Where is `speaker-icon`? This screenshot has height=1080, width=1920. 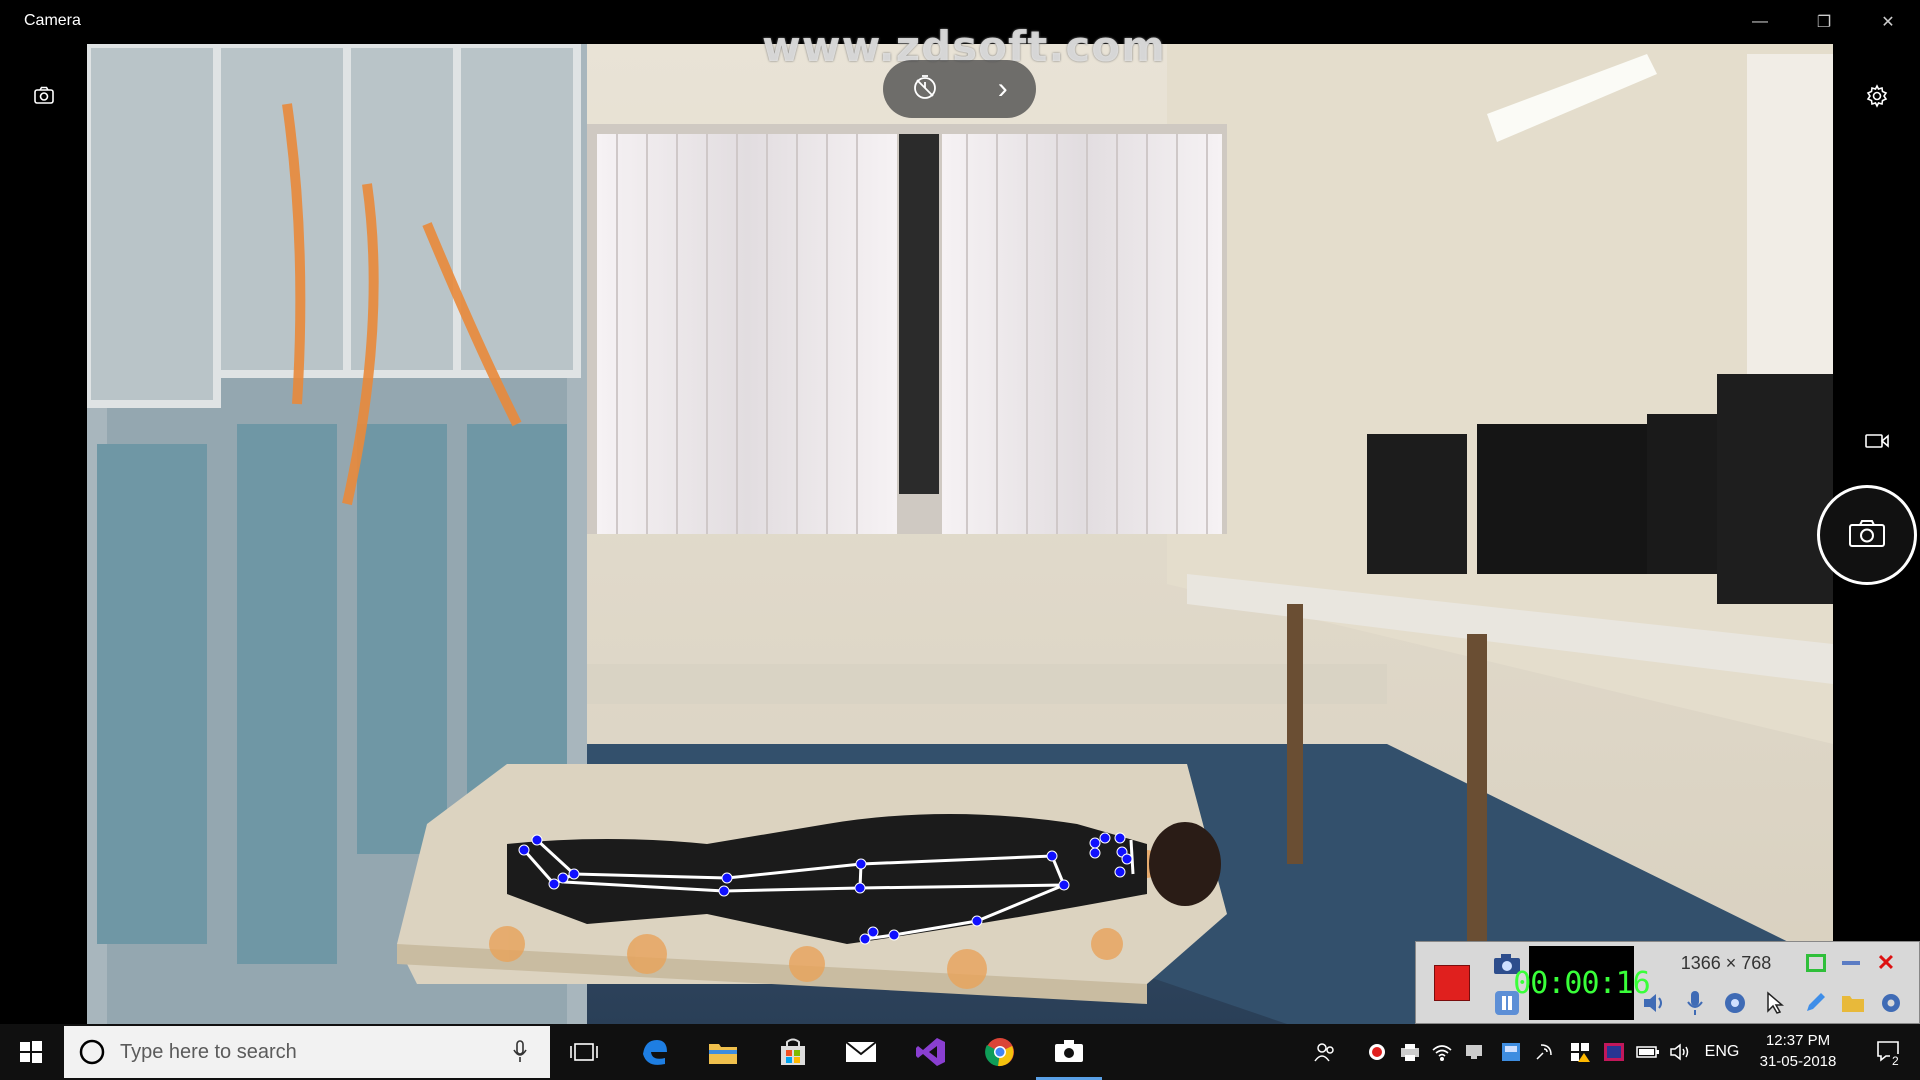 speaker-icon is located at coordinates (1653, 1003).